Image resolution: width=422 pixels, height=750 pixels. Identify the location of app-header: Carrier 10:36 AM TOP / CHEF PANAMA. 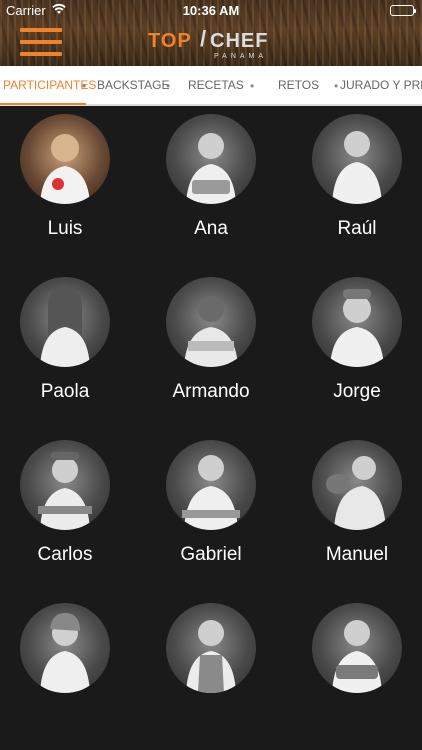
(211, 33).